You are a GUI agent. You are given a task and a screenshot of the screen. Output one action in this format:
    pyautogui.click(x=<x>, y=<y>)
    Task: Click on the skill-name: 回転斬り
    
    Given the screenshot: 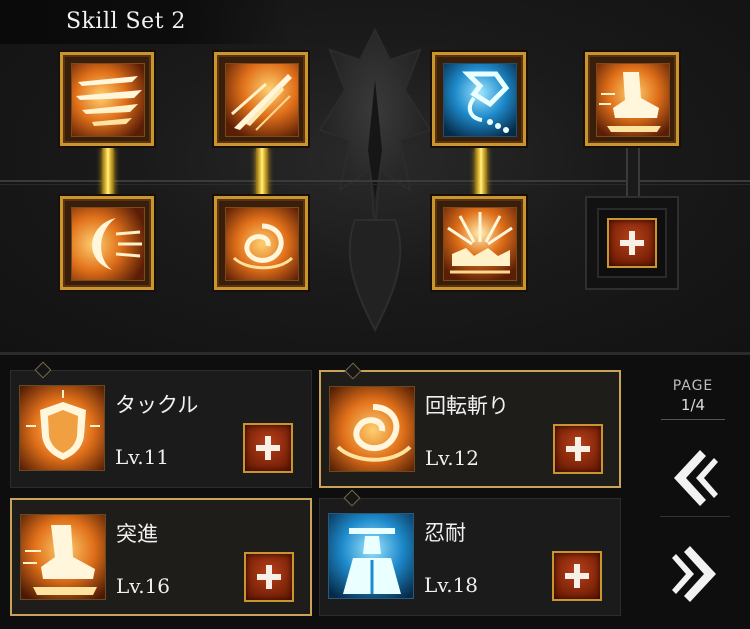 What is the action you would take?
    pyautogui.click(x=467, y=406)
    